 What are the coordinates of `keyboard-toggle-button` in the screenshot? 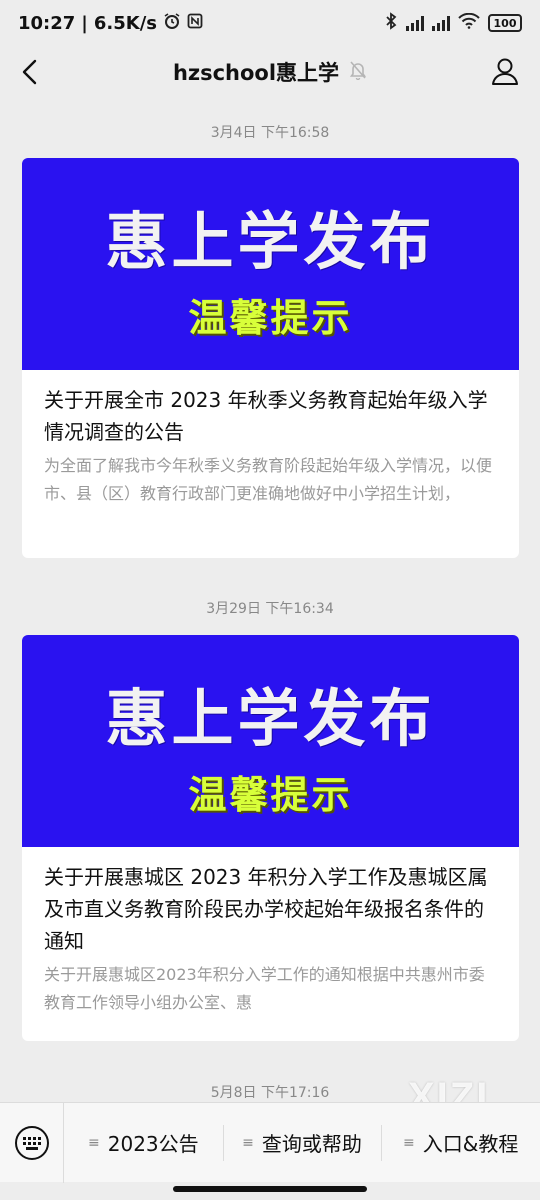 It's located at (32, 1142).